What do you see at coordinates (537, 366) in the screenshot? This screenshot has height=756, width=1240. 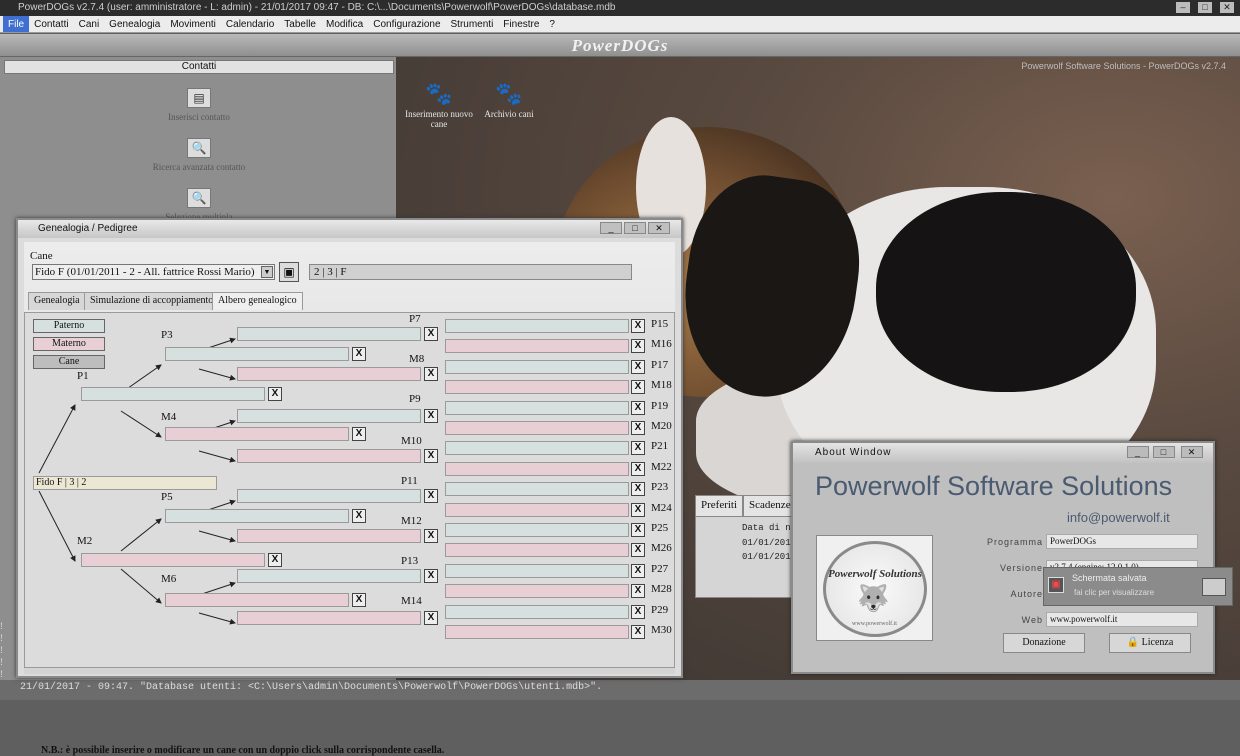 I see `pedigree-box-p17` at bounding box center [537, 366].